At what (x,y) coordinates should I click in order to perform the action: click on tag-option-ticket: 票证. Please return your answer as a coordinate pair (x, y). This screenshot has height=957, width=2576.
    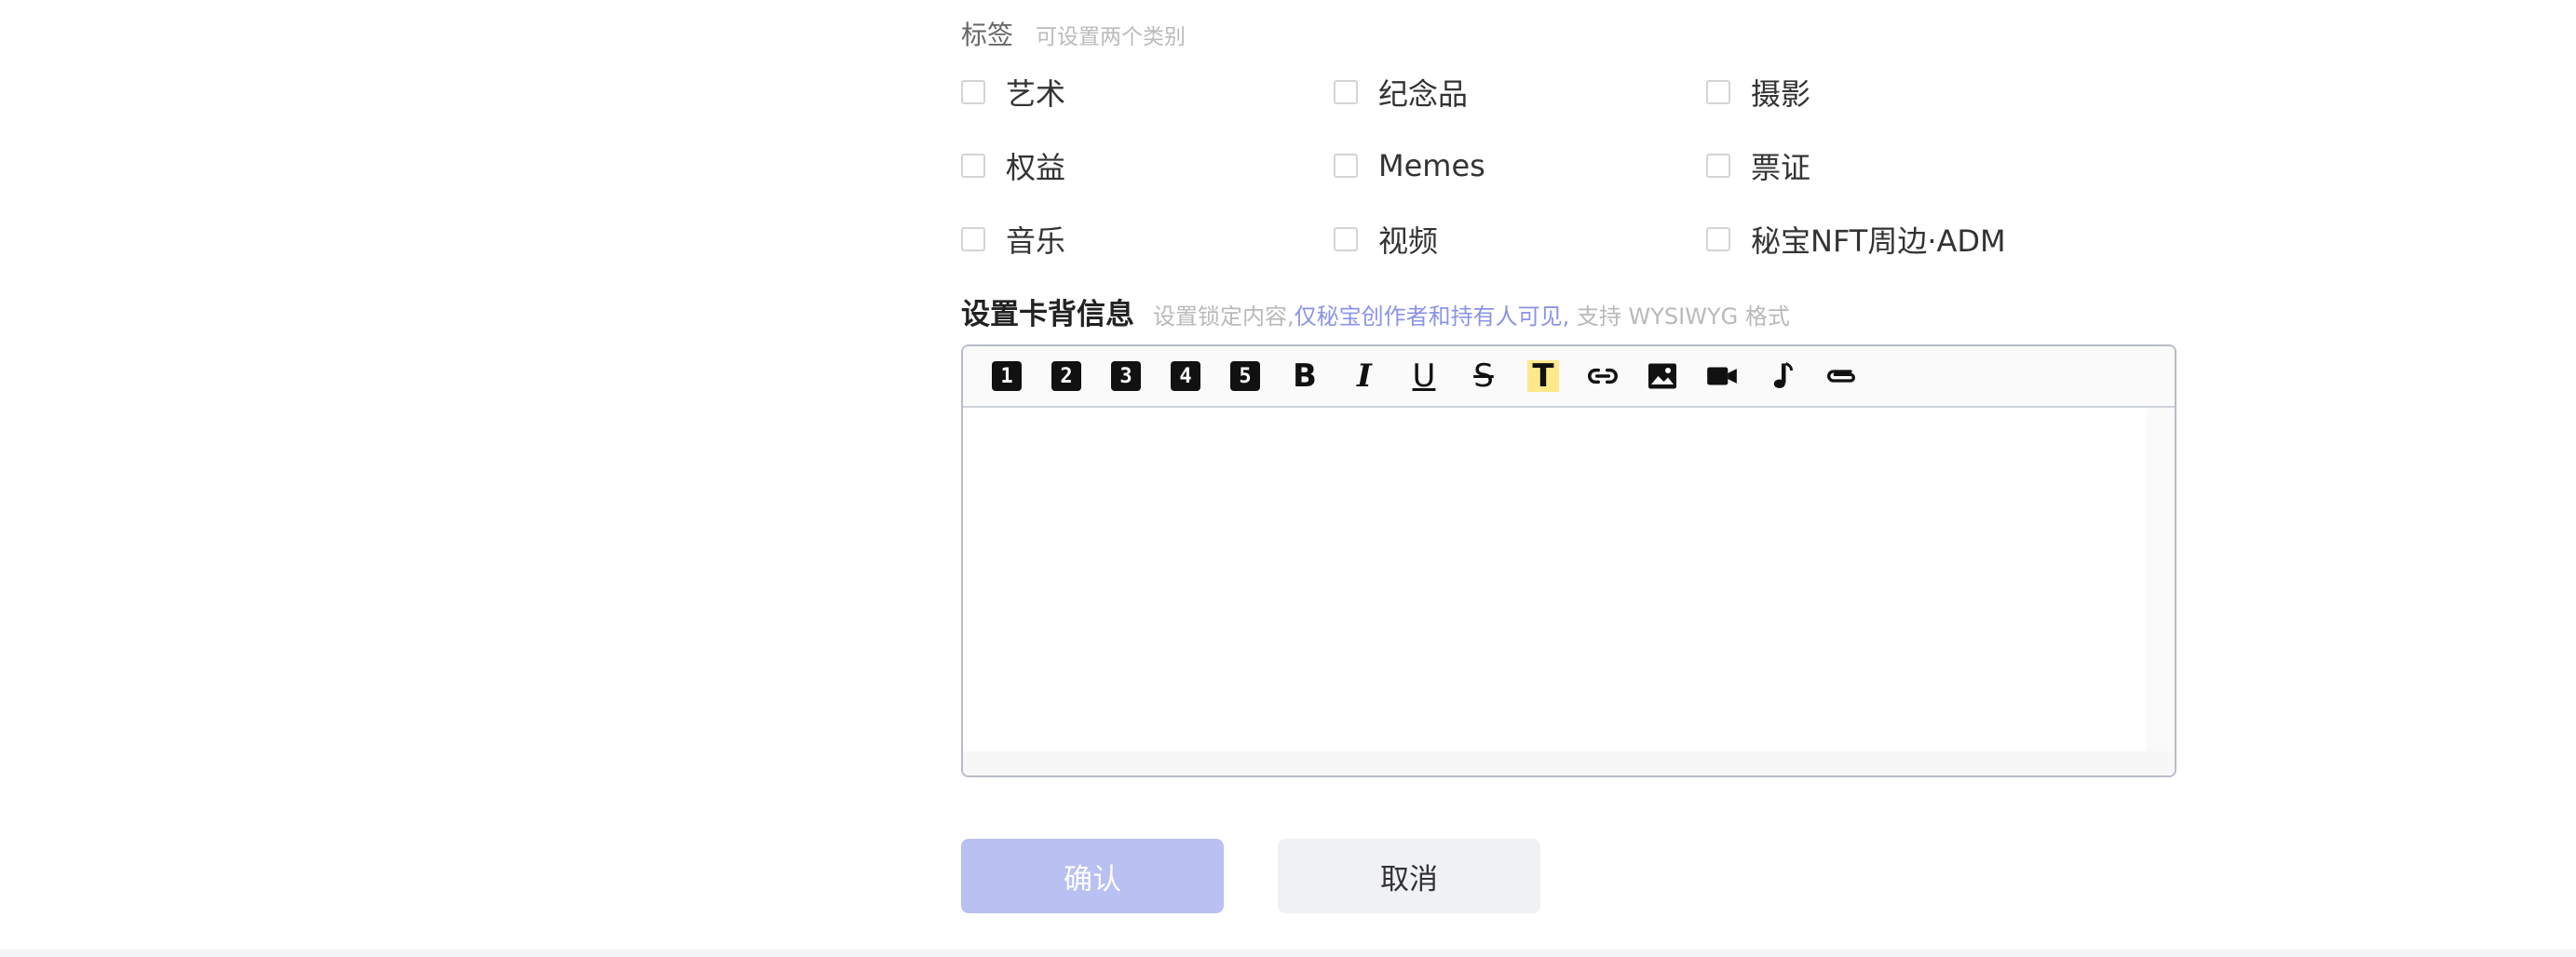
    Looking at the image, I should click on (1758, 166).